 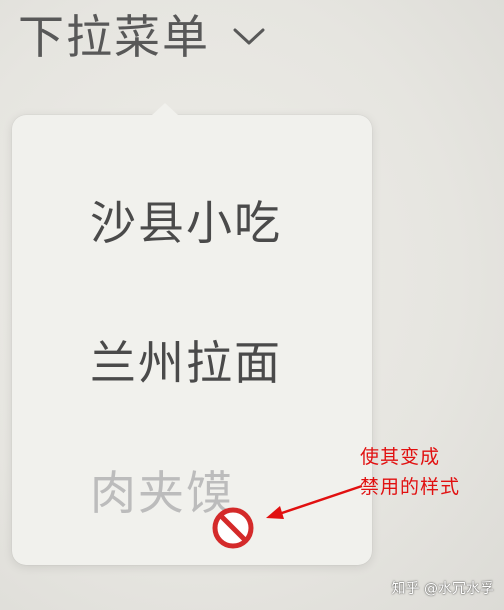 I want to click on annotation-arrow, so click(x=314, y=501).